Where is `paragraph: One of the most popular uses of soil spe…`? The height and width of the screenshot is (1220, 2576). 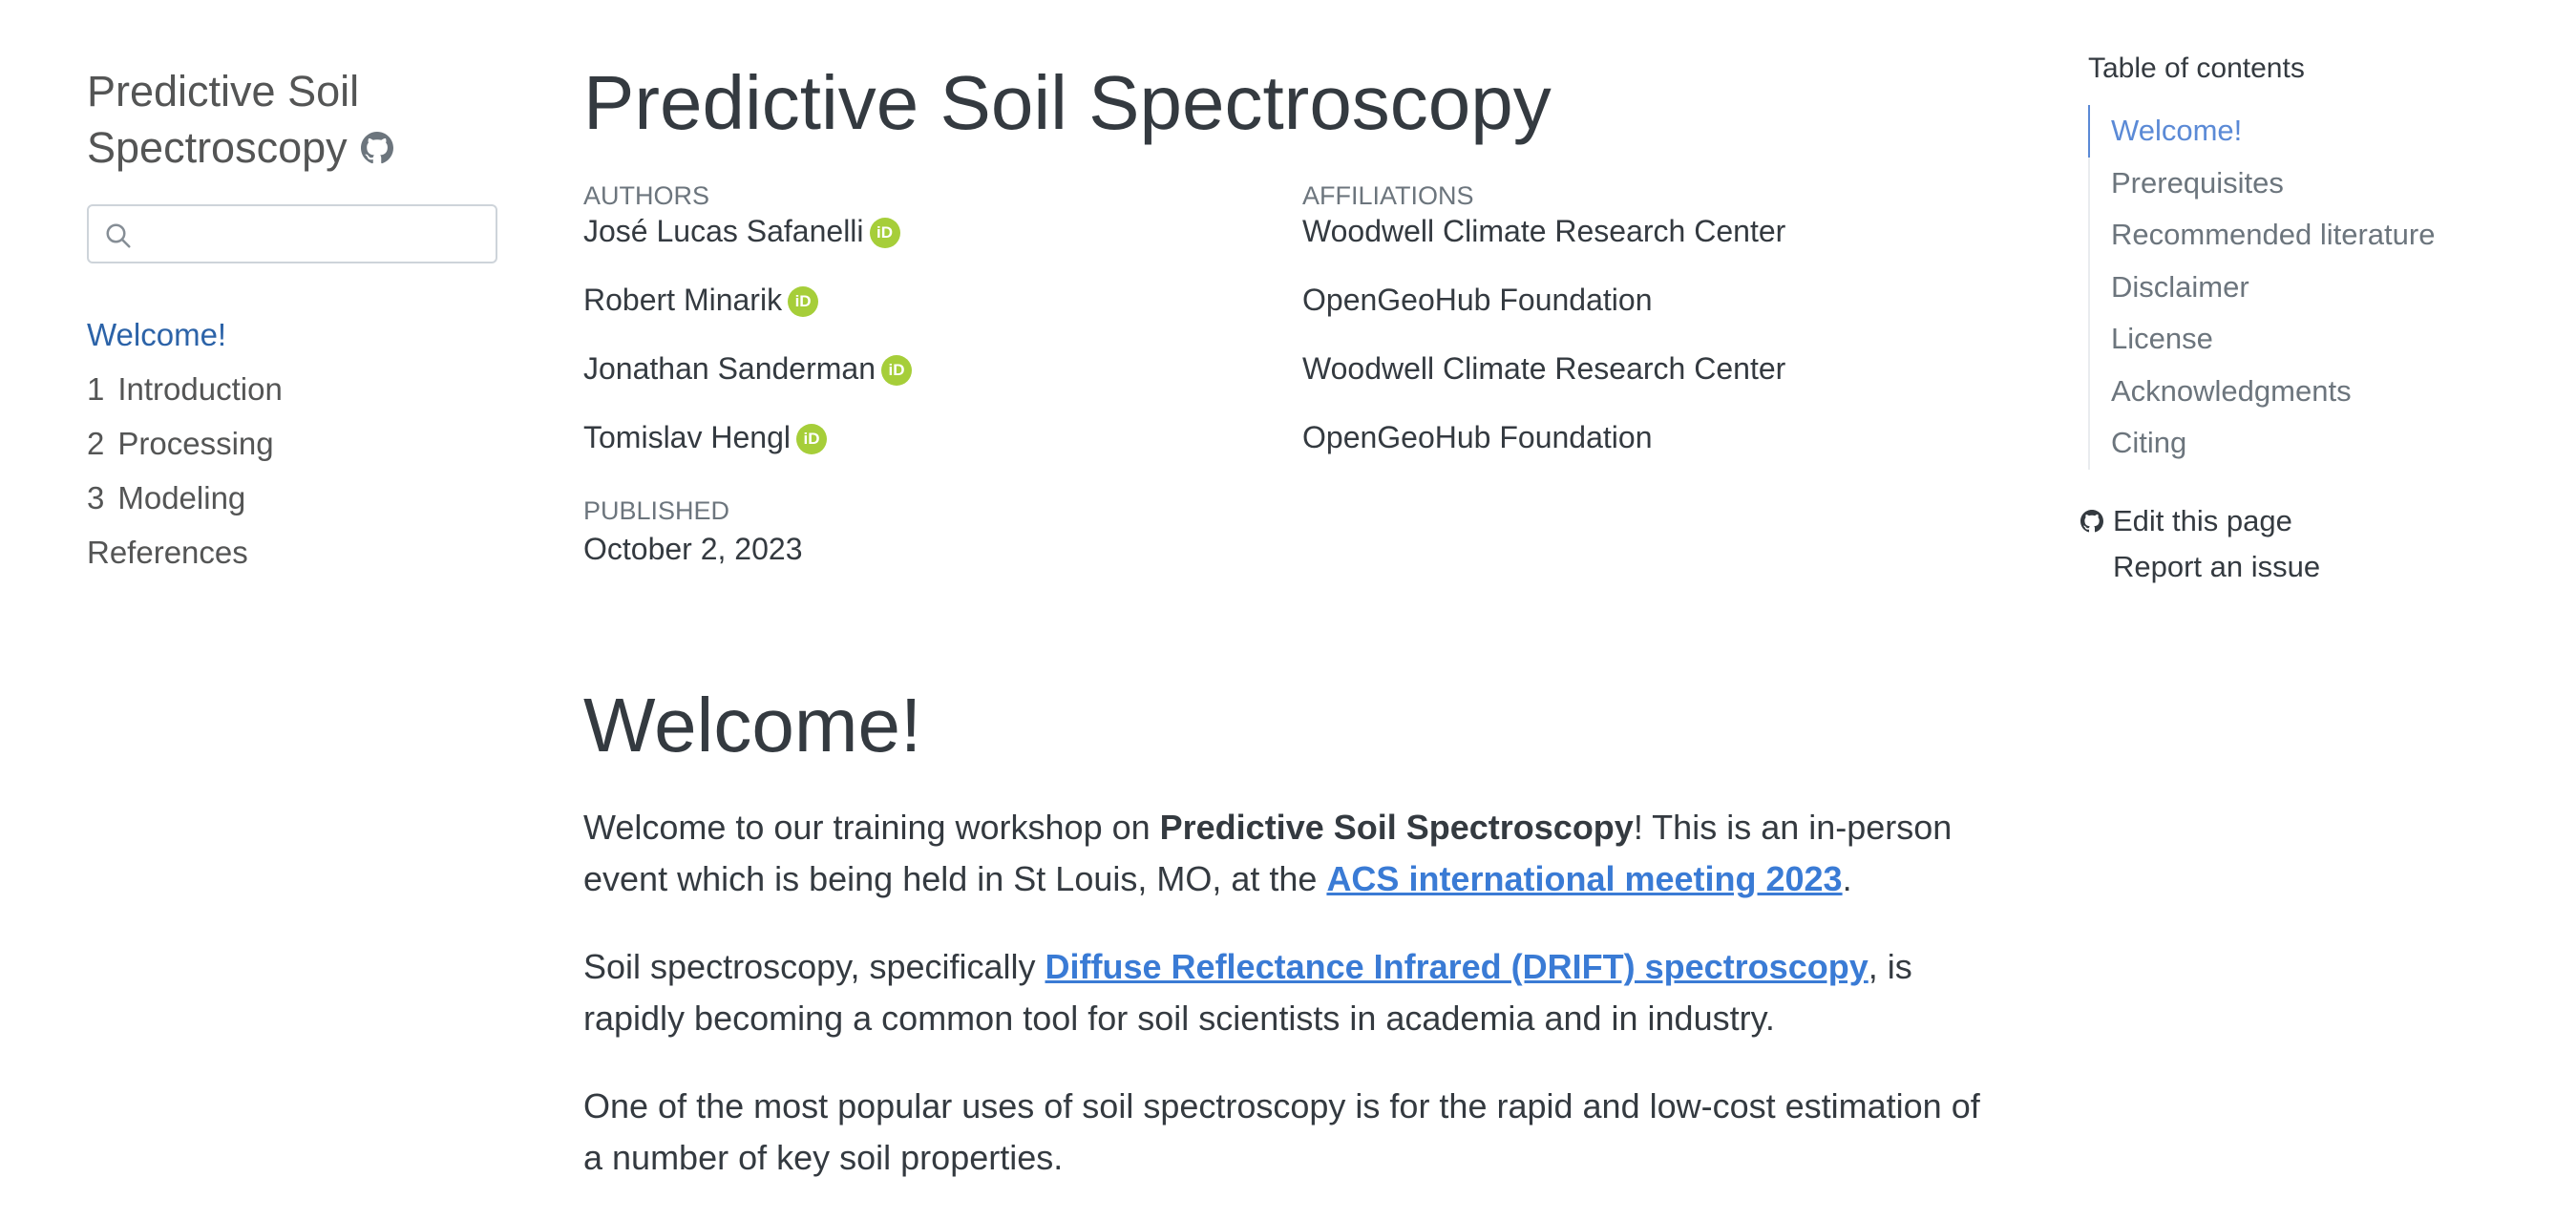 paragraph: One of the most popular uses of soil spe… is located at coordinates (1281, 1132).